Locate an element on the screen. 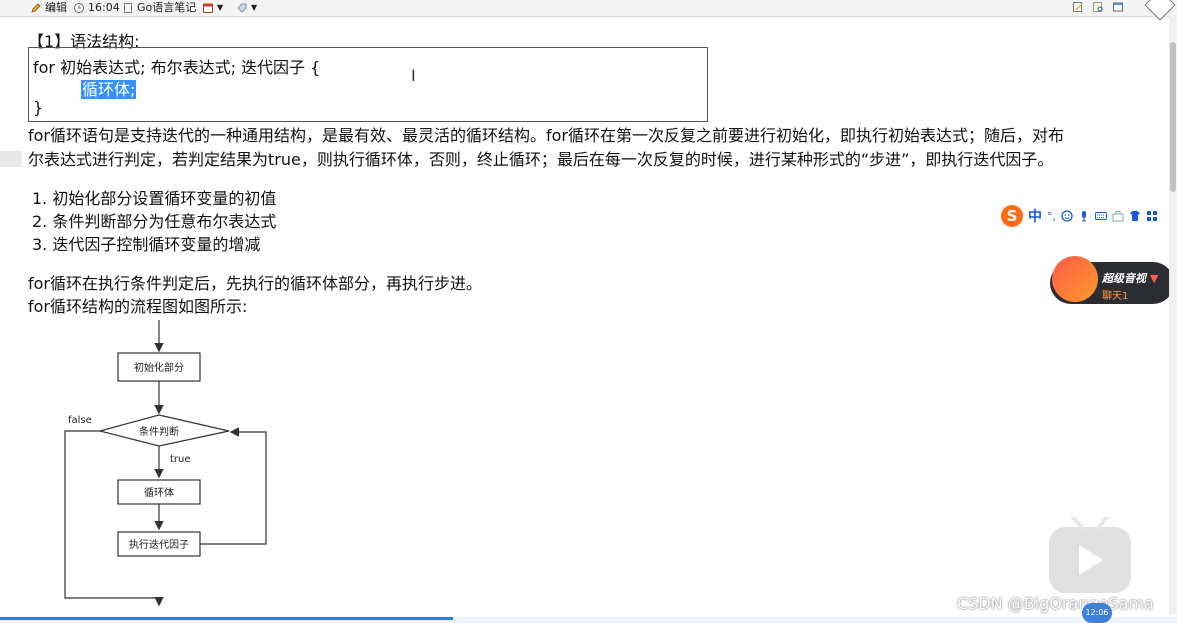  false-label: false is located at coordinates (80, 420).